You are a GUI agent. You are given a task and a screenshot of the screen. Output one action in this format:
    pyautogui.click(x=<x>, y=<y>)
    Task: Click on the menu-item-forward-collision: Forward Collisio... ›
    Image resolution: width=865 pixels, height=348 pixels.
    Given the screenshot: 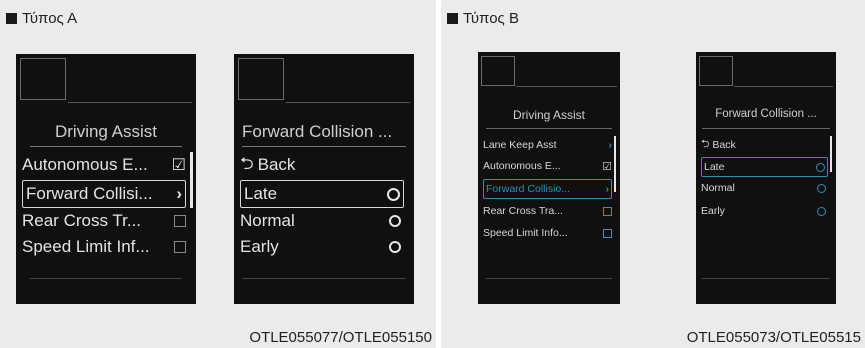 What is the action you would take?
    pyautogui.click(x=547, y=189)
    